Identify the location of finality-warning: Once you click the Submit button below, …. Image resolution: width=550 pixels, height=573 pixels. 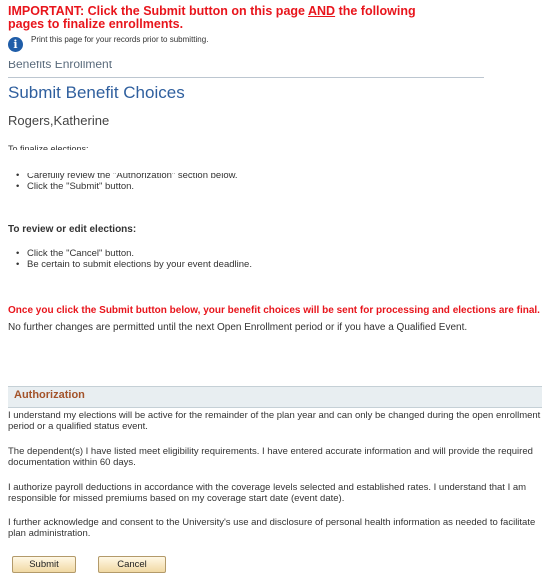
(278, 319).